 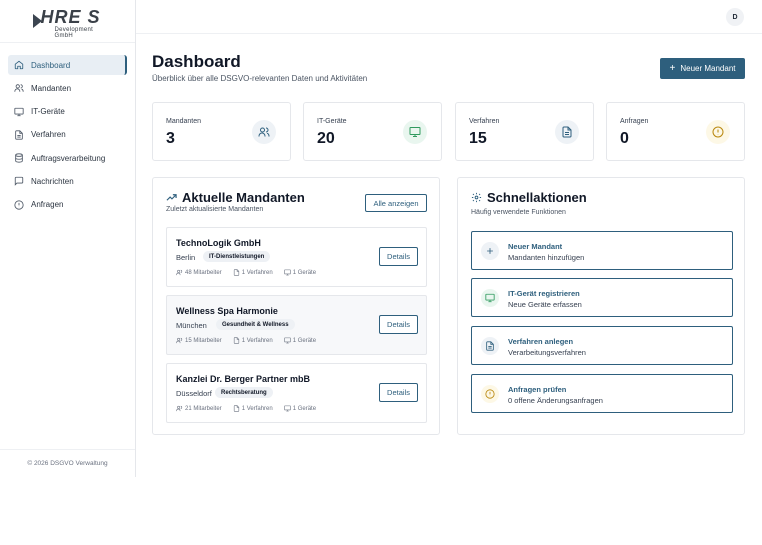 I want to click on stat-label: Anfragen, so click(x=634, y=121).